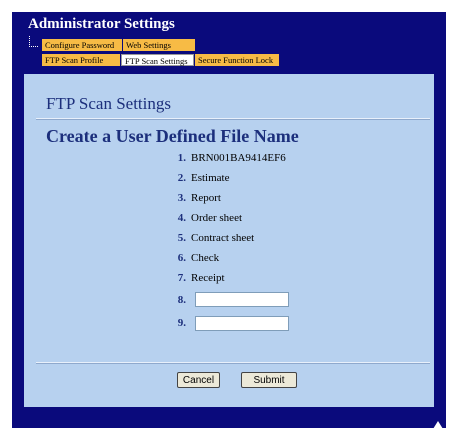  I want to click on file-name-number: 6., so click(181, 258).